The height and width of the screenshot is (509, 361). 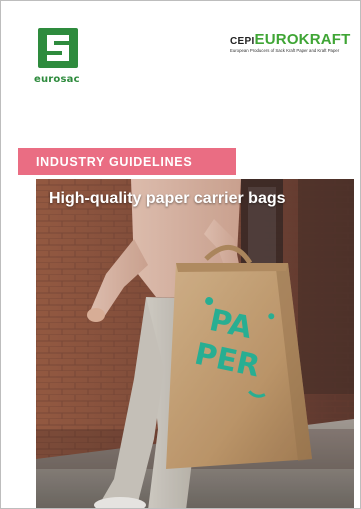 I want to click on industry-guidelines-banner: INDUSTRY GUIDELINES, so click(x=127, y=161).